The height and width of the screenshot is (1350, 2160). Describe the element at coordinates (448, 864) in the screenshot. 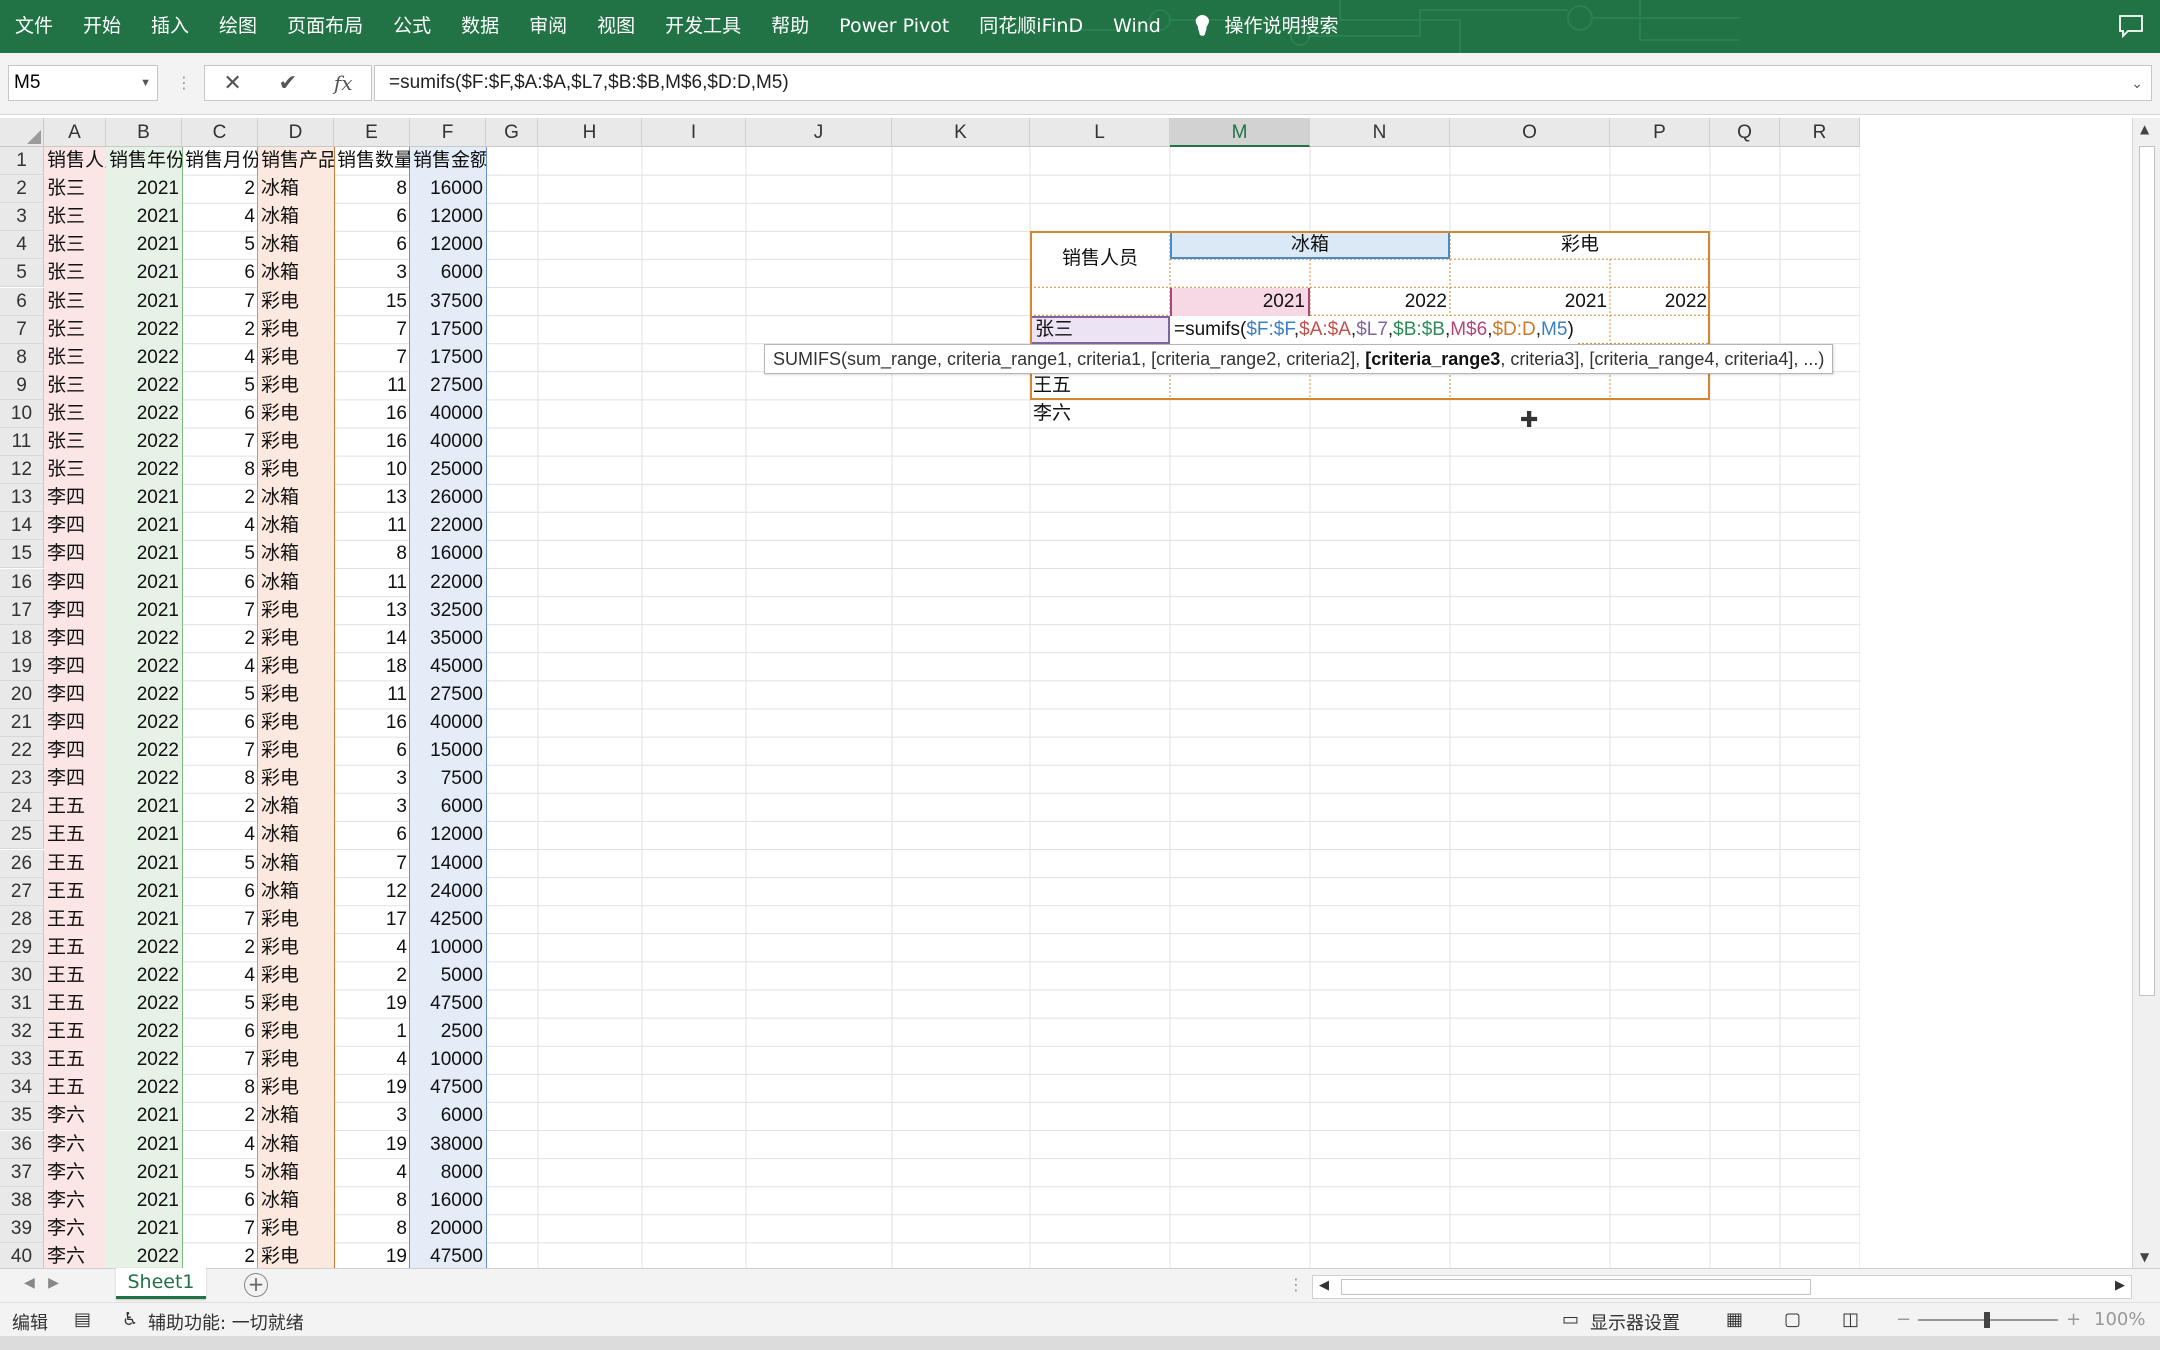

I see `table-cell: 14000` at that location.